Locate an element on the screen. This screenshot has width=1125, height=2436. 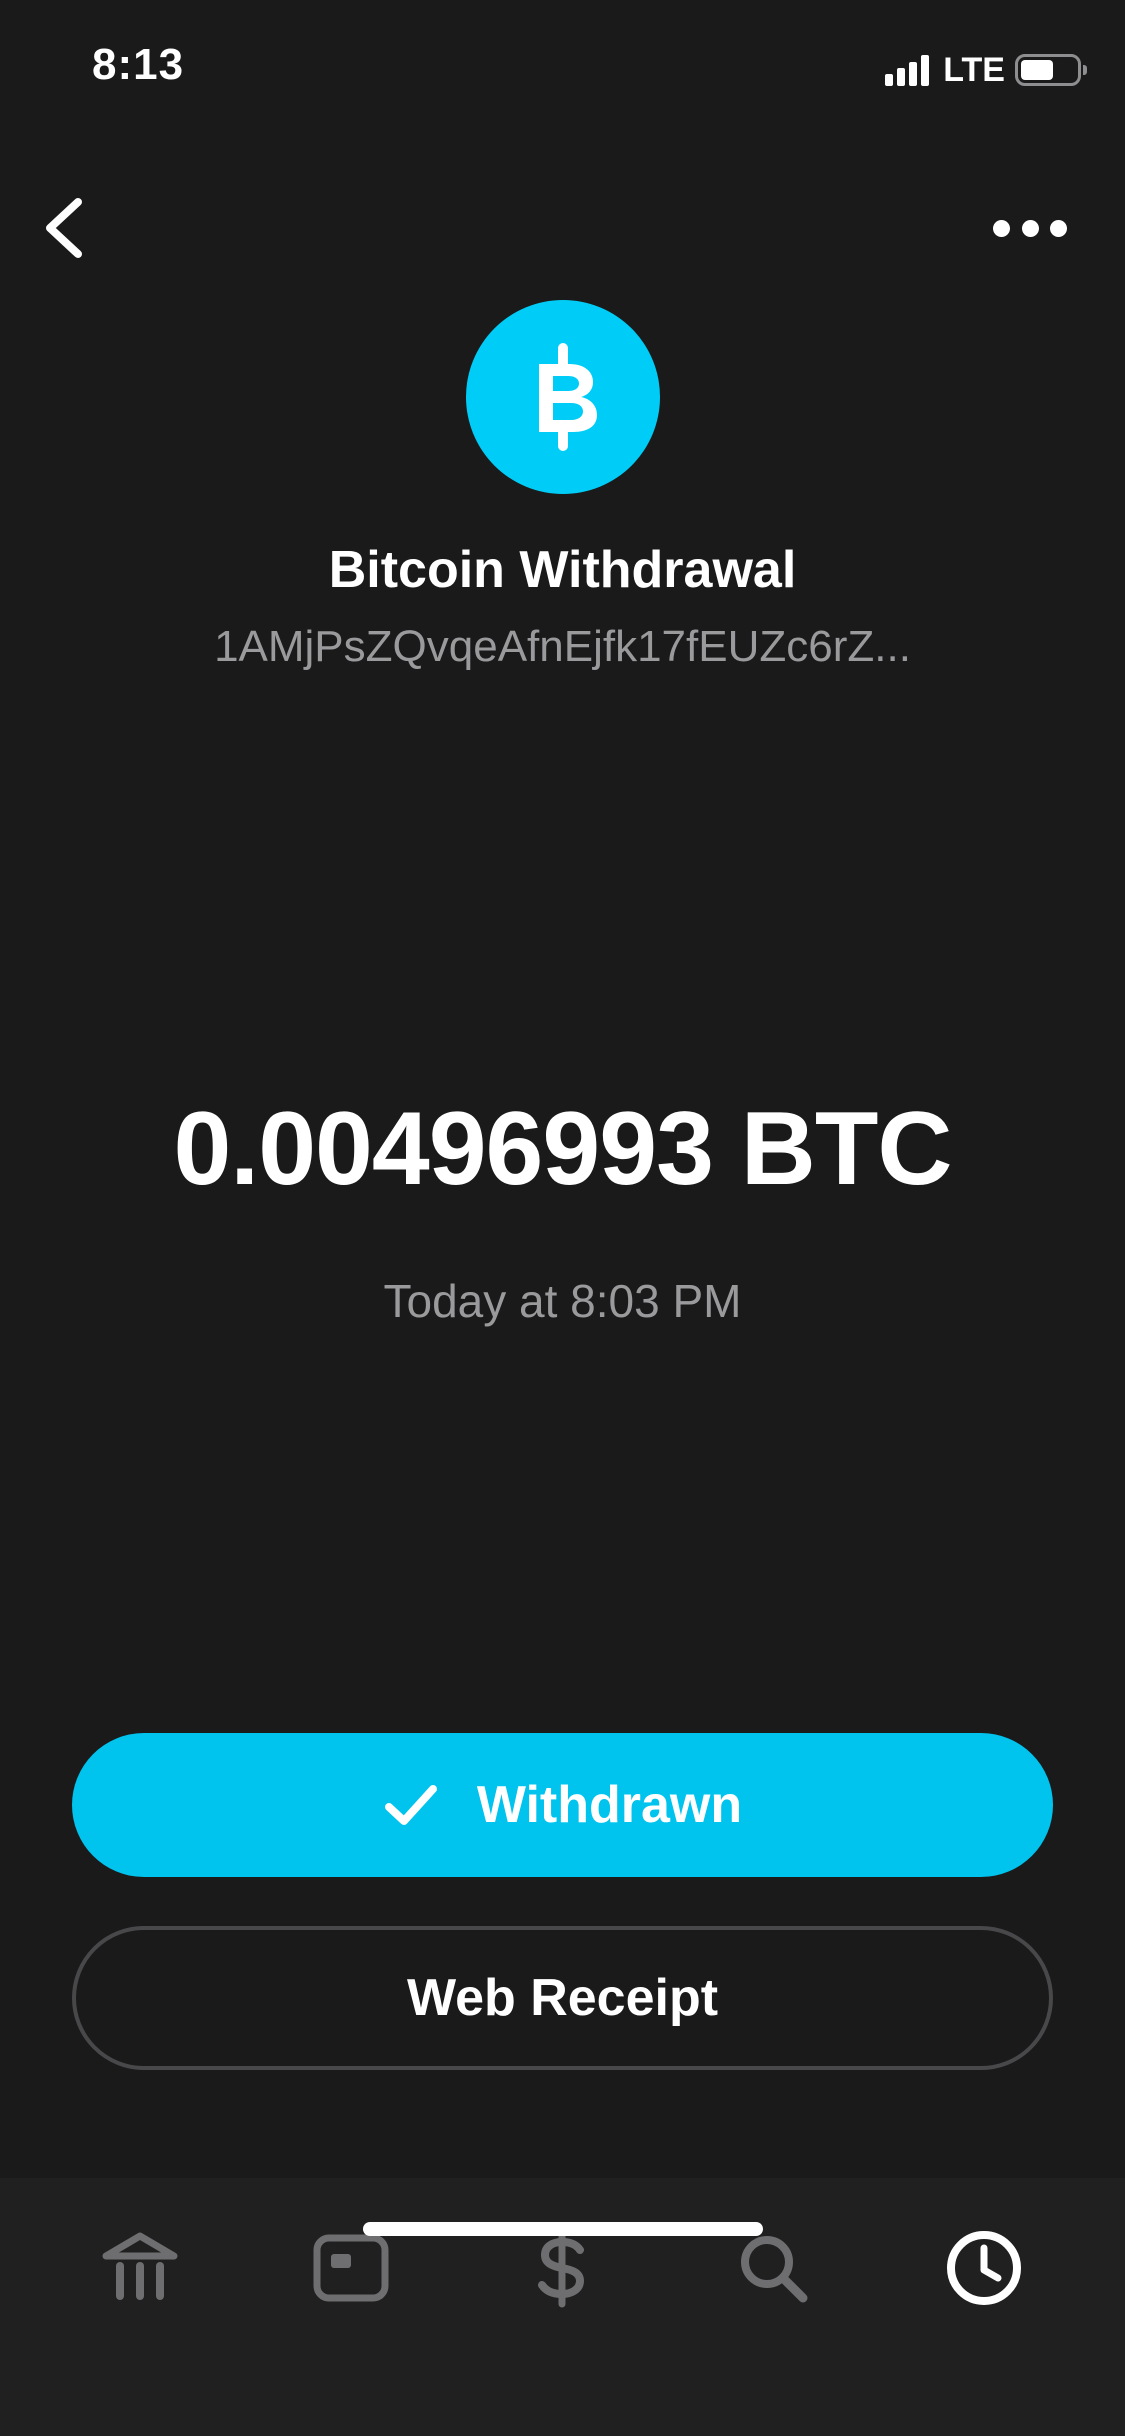
web-receipt-button: Web Receipt is located at coordinates (562, 1998).